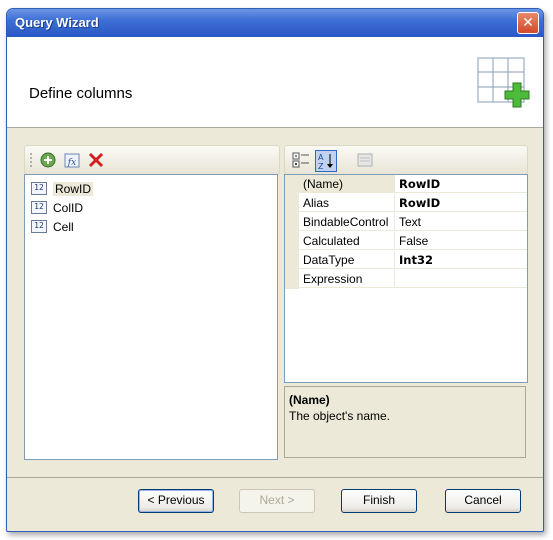 This screenshot has height=540, width=553. What do you see at coordinates (275, 477) in the screenshot?
I see `footer-divider` at bounding box center [275, 477].